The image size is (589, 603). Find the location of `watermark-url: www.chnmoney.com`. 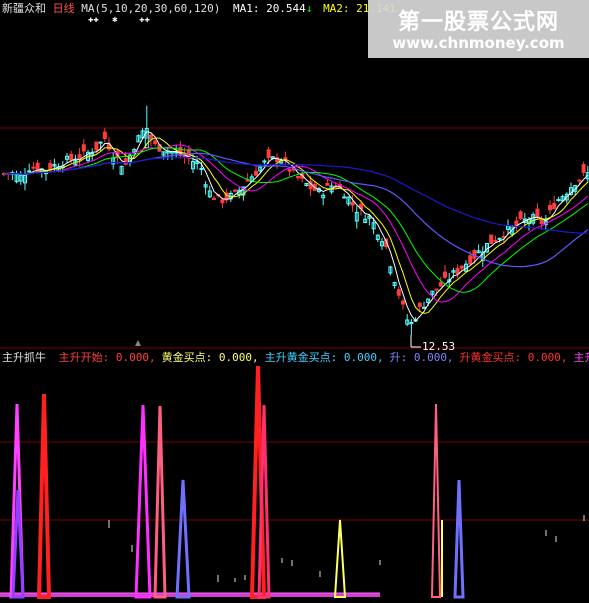

watermark-url: www.chnmoney.com is located at coordinates (478, 43).